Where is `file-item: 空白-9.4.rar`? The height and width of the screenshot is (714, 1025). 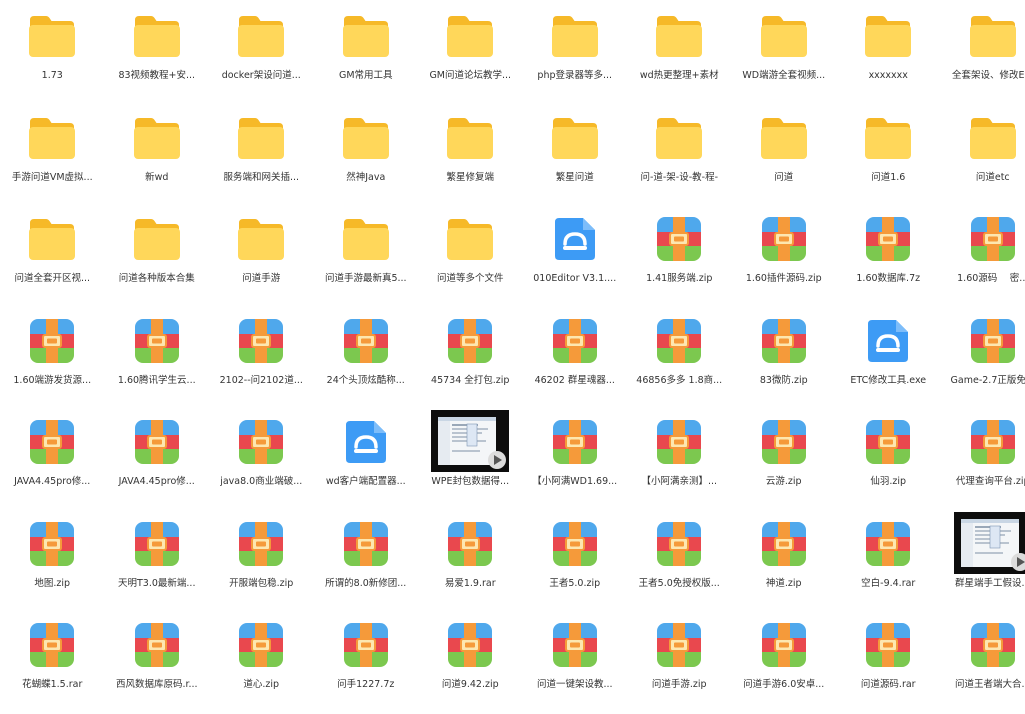
file-item: 空白-9.4.rar is located at coordinates (888, 559).